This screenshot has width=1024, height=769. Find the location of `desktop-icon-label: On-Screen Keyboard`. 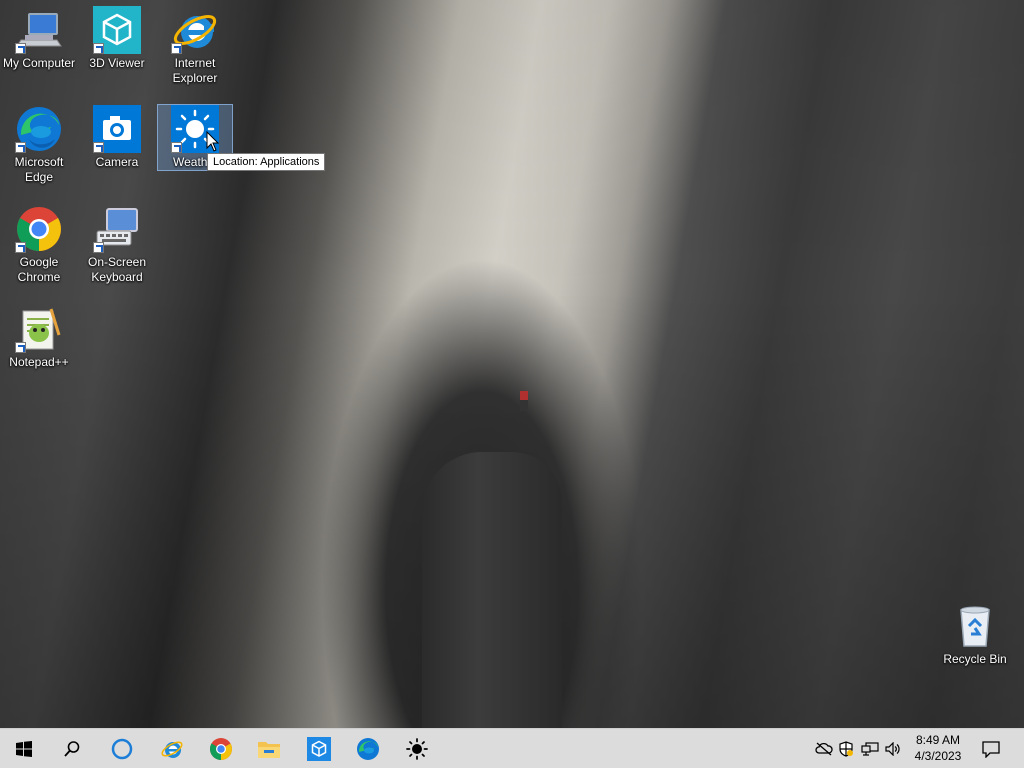

desktop-icon-label: On-Screen Keyboard is located at coordinates (117, 269).